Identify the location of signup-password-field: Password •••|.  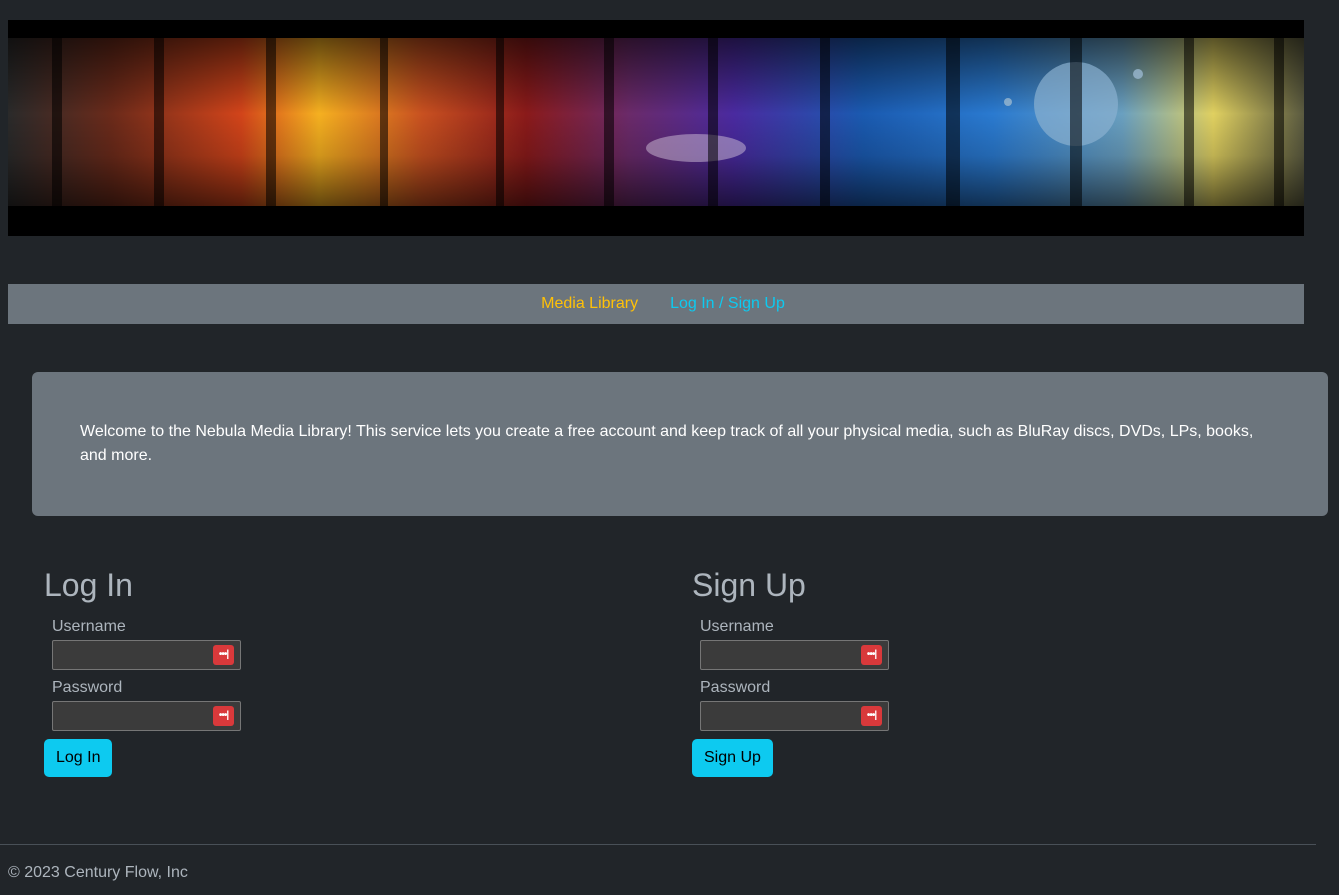
(1006, 704).